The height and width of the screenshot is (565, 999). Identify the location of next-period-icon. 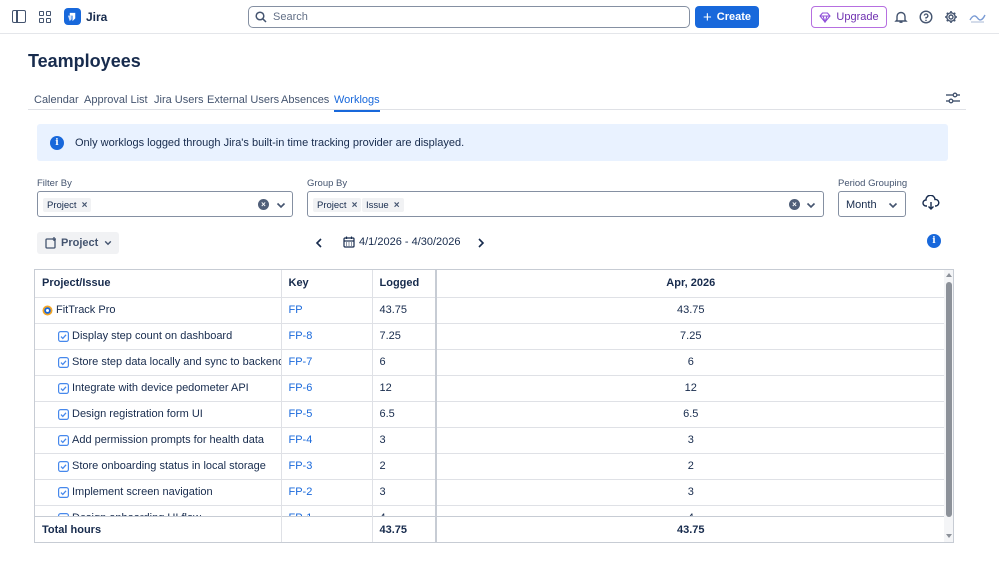
(481, 243).